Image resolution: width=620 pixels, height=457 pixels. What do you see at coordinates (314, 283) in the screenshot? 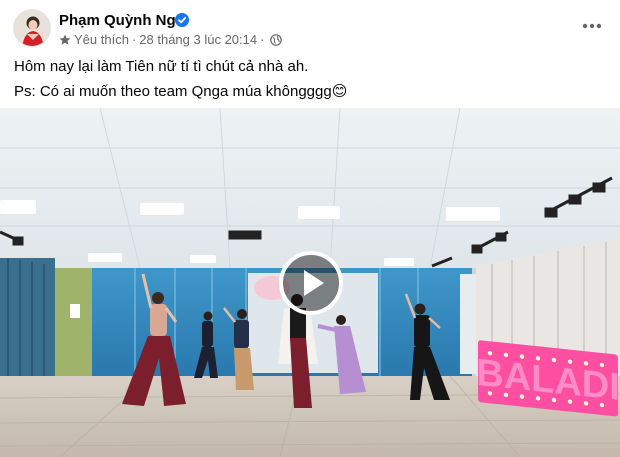
I see `play-icon` at bounding box center [314, 283].